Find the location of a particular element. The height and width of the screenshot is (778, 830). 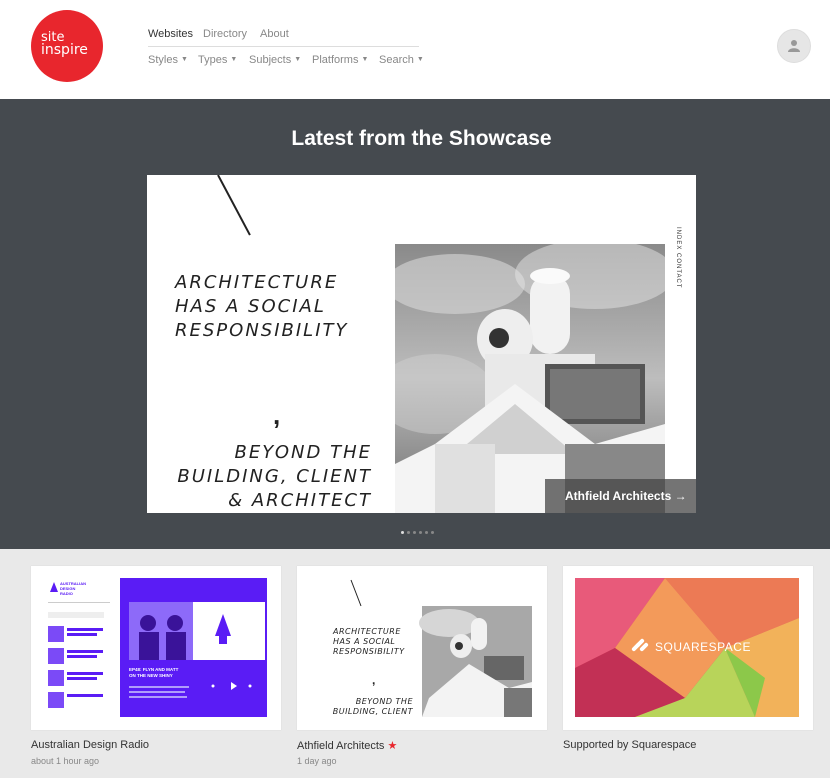

siteinspire-logo: site inspire is located at coordinates (67, 46).